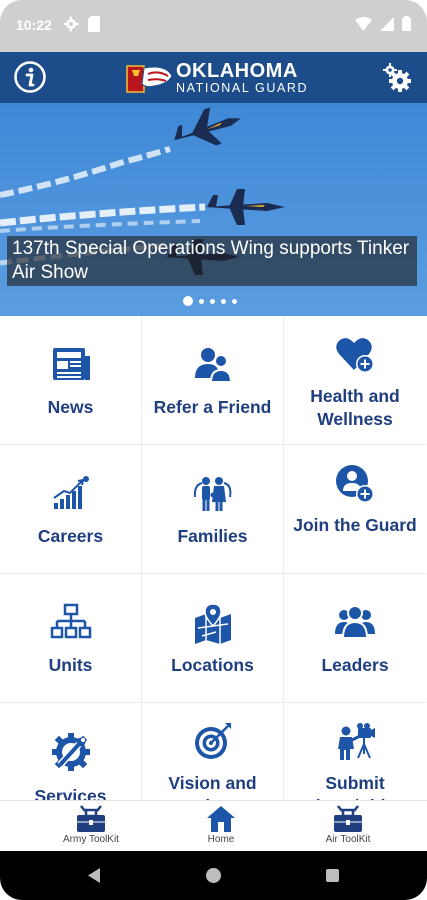 The image size is (427, 900). Describe the element at coordinates (71, 509) in the screenshot. I see `tile-careers: Careers` at that location.